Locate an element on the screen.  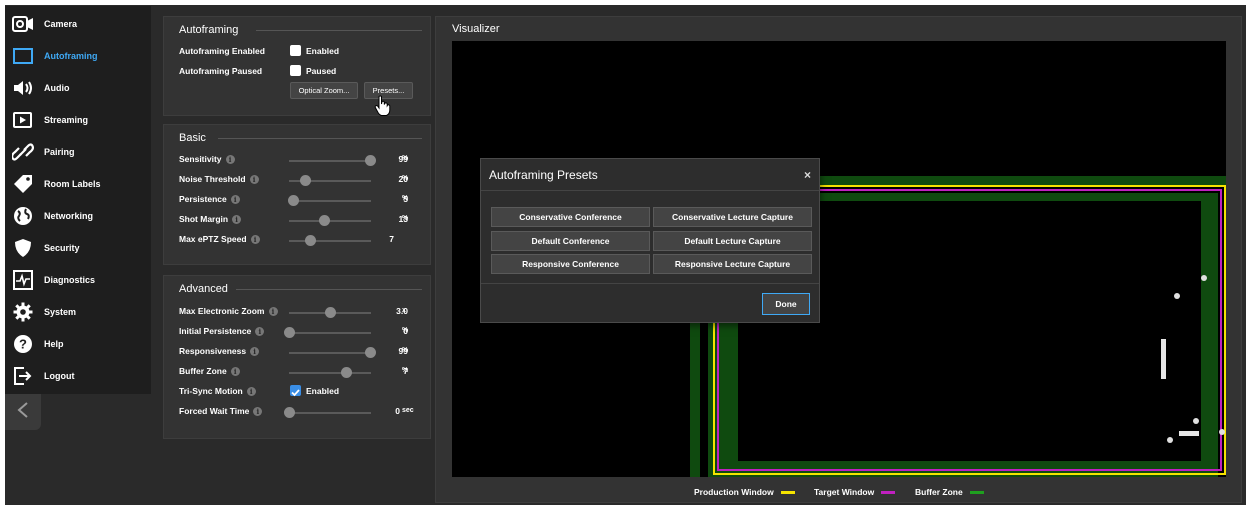
tri-sync-motion-checkbox is located at coordinates (295, 391).